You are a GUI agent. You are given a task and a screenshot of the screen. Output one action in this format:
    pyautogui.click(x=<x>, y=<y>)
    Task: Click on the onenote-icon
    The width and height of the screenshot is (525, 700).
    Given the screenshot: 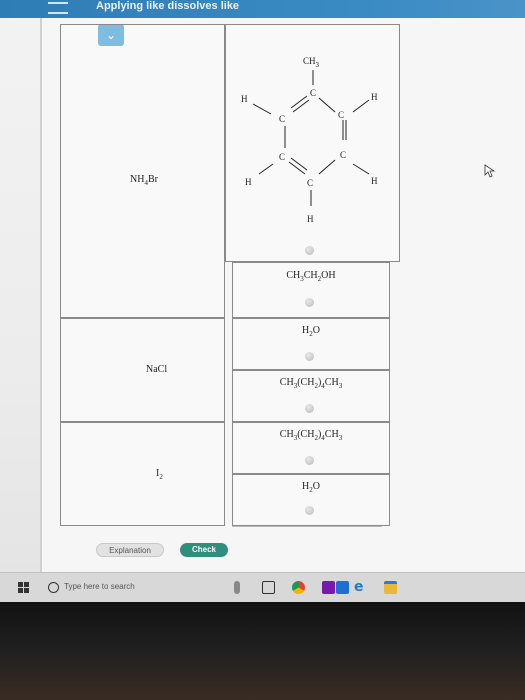 What is the action you would take?
    pyautogui.click(x=328, y=587)
    